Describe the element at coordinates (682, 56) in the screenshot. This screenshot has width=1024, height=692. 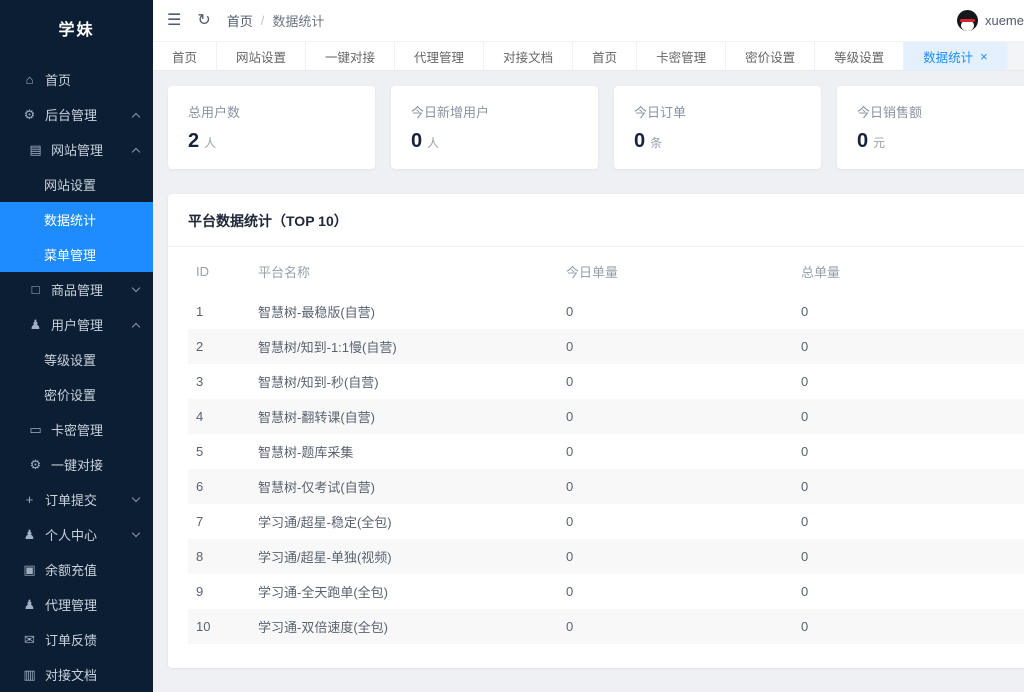
I see `tab-item: 卡密管理` at that location.